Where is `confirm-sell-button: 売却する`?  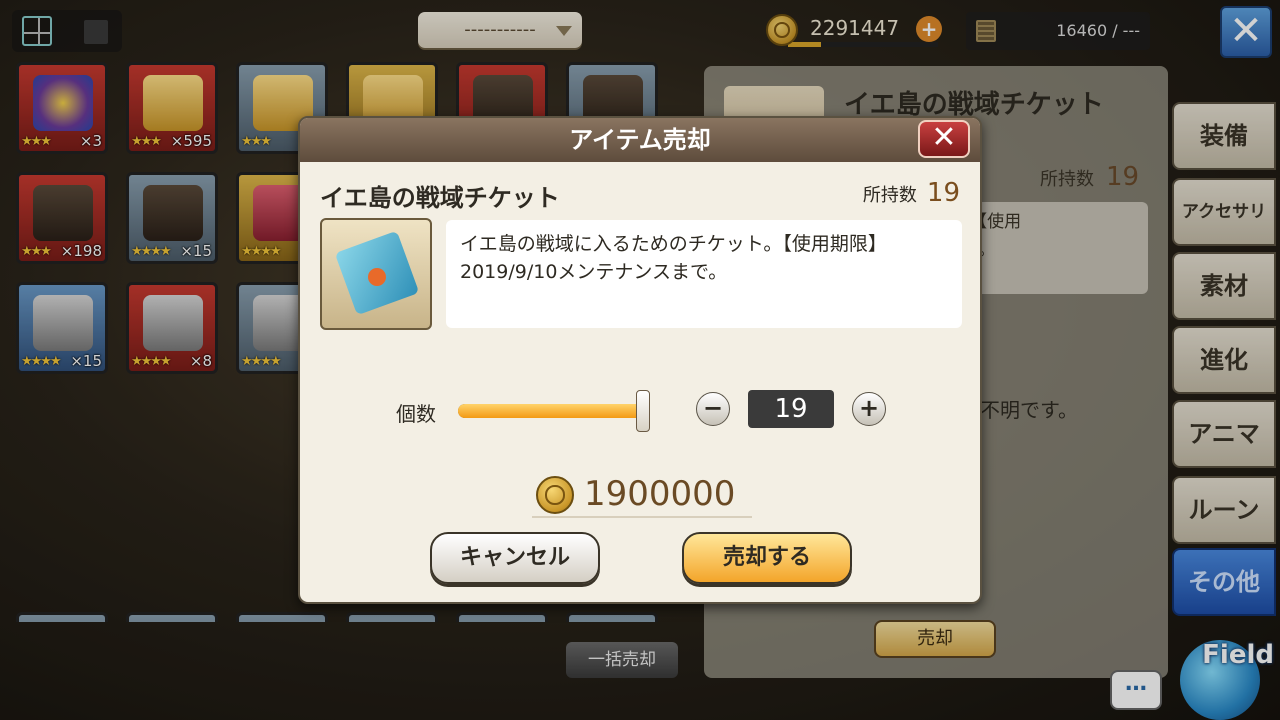 confirm-sell-button: 売却する is located at coordinates (767, 558).